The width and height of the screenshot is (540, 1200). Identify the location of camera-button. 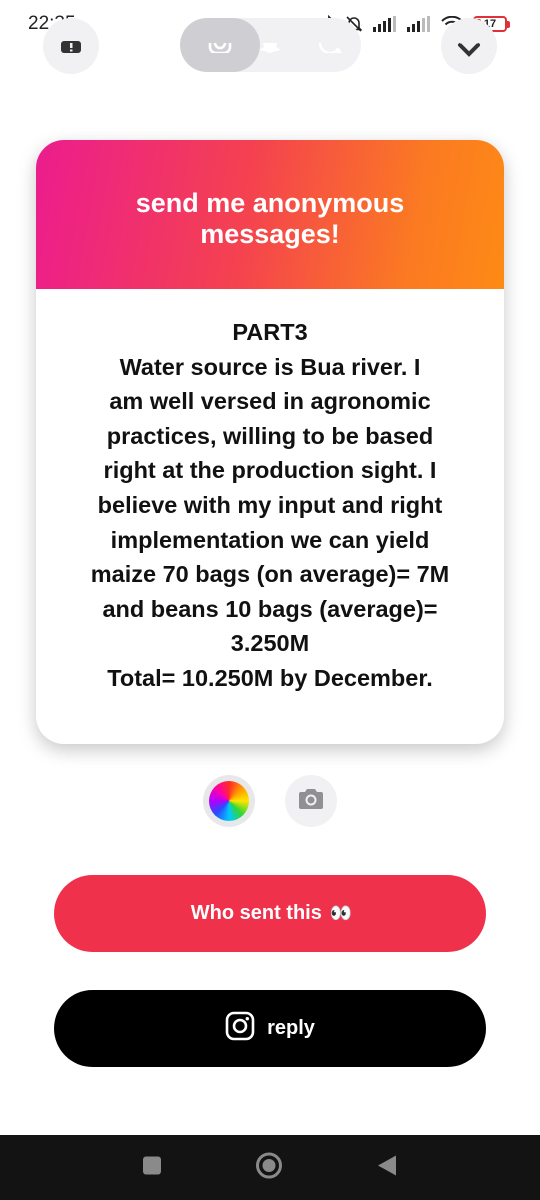
(311, 801).